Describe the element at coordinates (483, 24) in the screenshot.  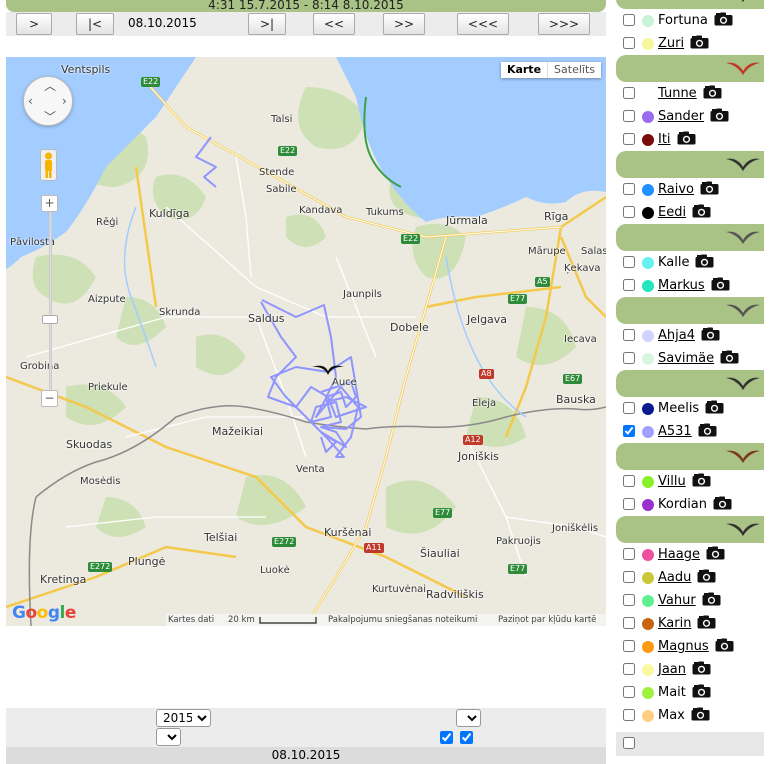
I see `prev-big-button: <<<` at that location.